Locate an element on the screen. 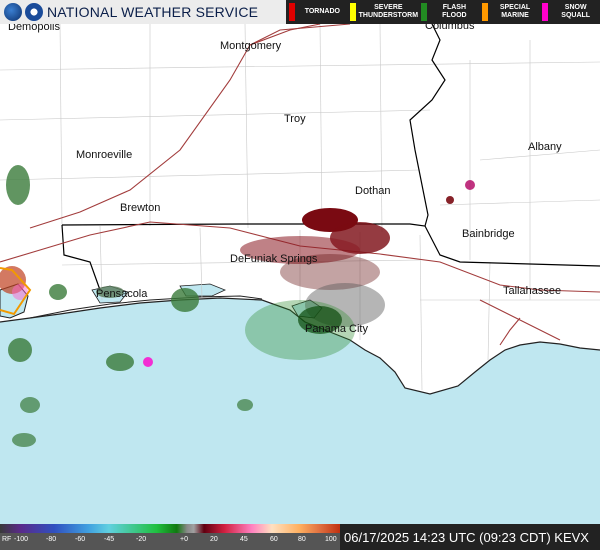 The image size is (600, 550). timestamp: 06/17/2025 14:23 UTC (09:23 CDT) KEVX is located at coordinates (466, 537).